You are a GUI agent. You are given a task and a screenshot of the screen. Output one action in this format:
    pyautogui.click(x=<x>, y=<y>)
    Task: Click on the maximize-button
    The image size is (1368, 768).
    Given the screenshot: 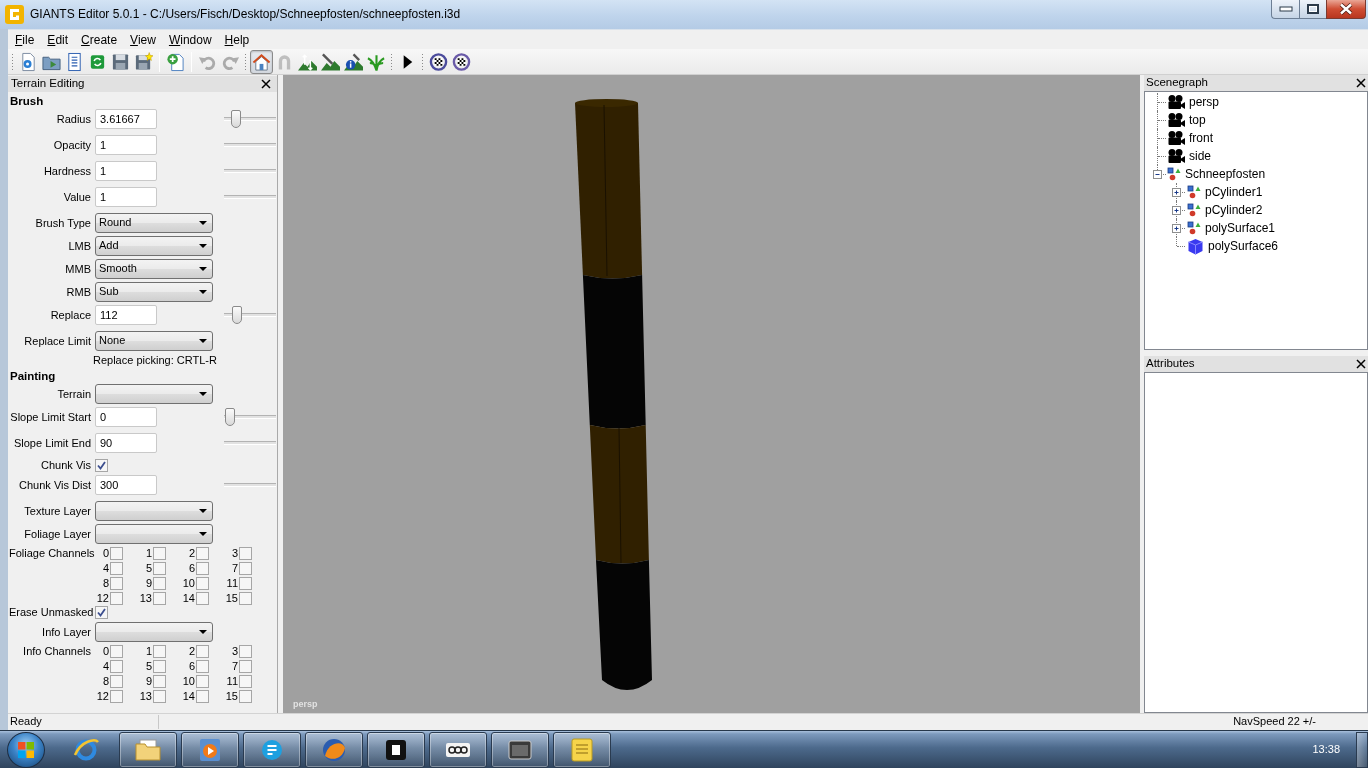 What is the action you would take?
    pyautogui.click(x=1312, y=9)
    